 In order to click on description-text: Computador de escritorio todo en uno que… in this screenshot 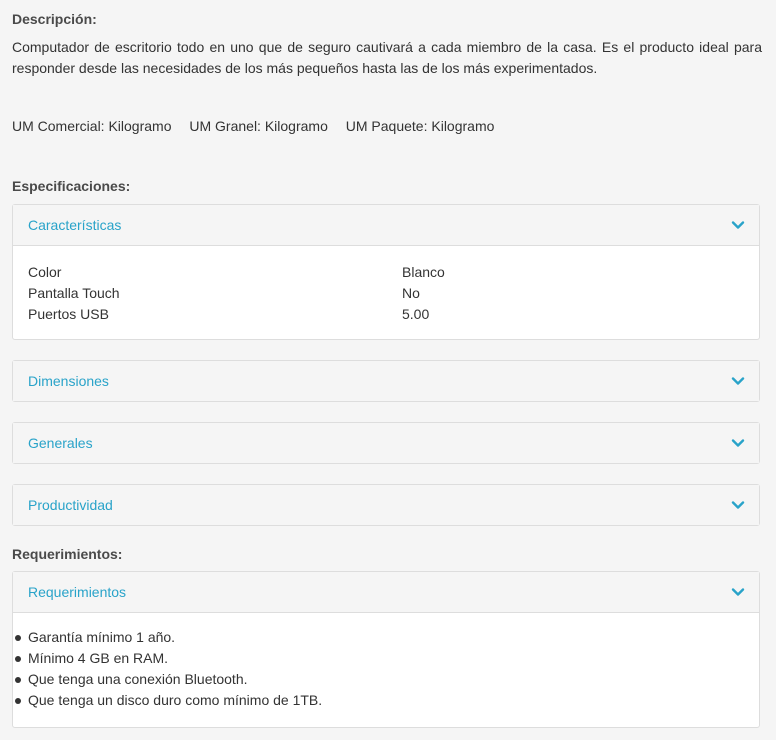, I will do `click(387, 57)`.